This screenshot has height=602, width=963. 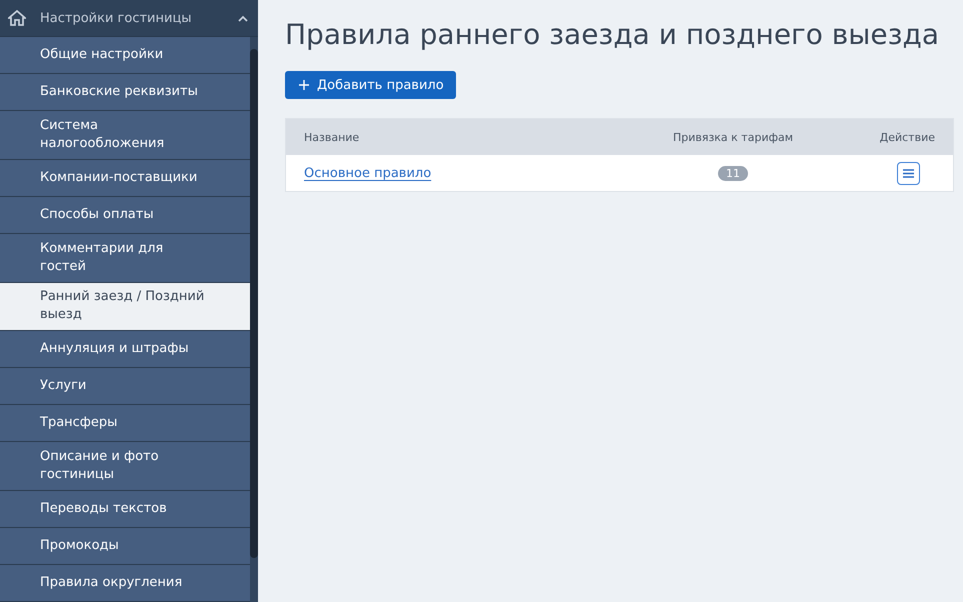 What do you see at coordinates (125, 307) in the screenshot?
I see `sidebar-item: Ранний заезд / Поздний выезд` at bounding box center [125, 307].